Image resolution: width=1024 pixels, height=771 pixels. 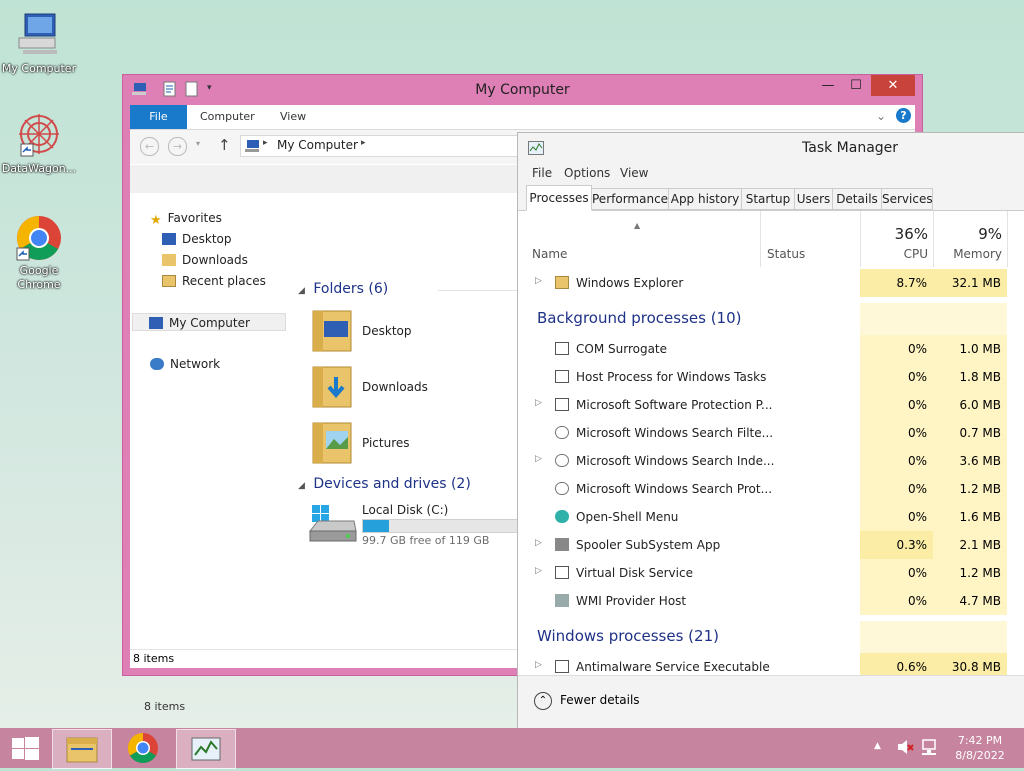 What do you see at coordinates (634, 173) in the screenshot?
I see `menu-view: View` at bounding box center [634, 173].